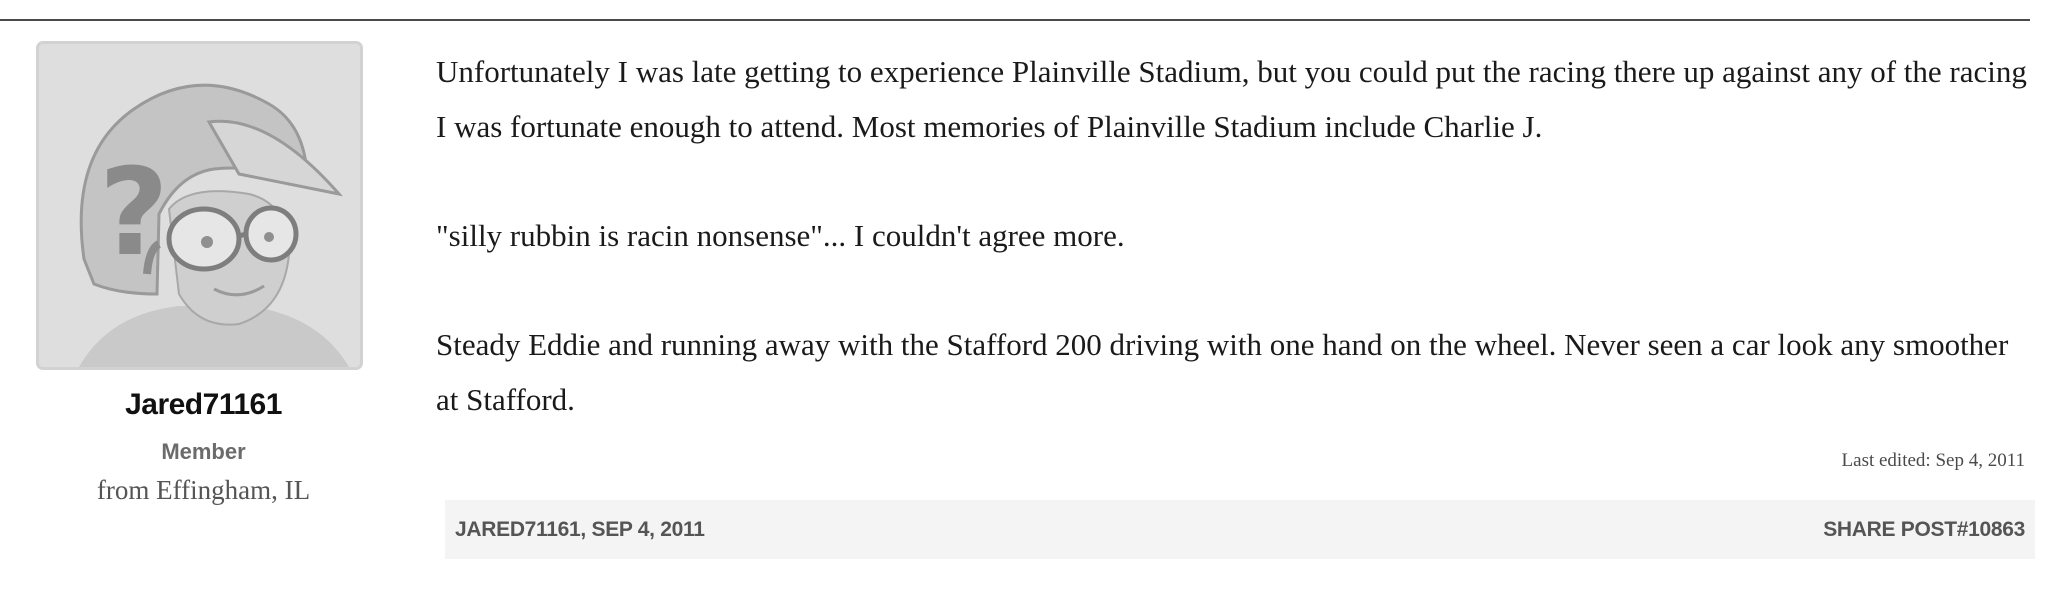 The image size is (2048, 604). Describe the element at coordinates (203, 451) in the screenshot. I see `author-title: Member` at that location.